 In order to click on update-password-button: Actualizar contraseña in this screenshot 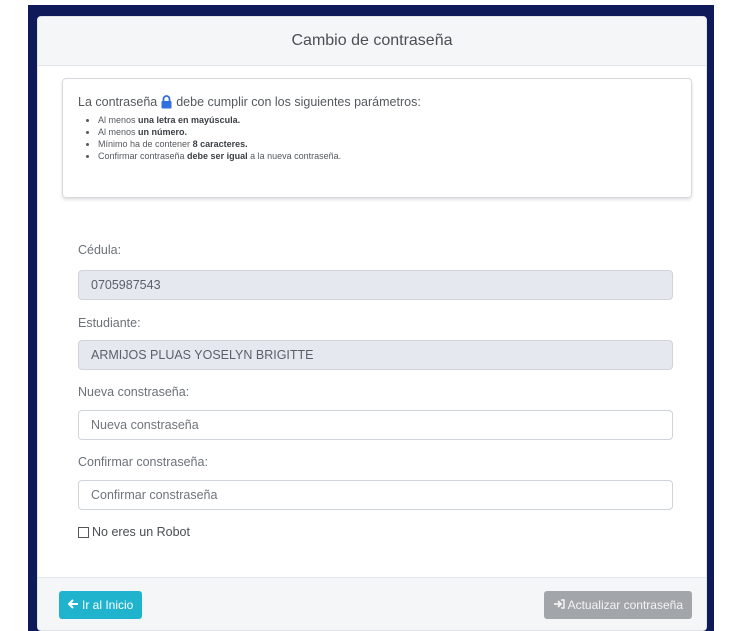, I will do `click(617, 605)`.